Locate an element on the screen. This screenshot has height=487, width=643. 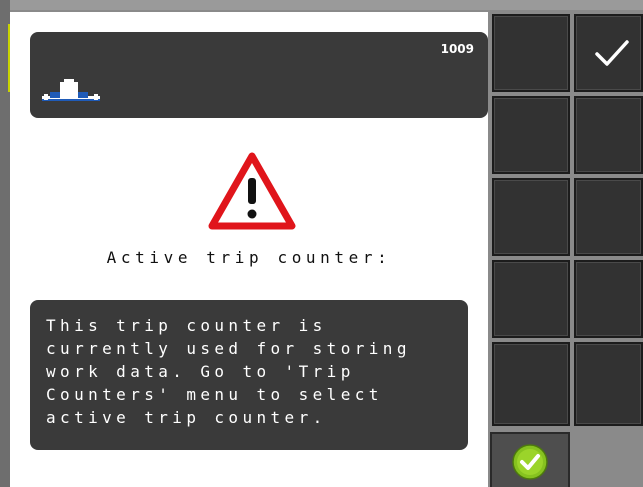
message-line: active trip counter. is located at coordinates (186, 417).